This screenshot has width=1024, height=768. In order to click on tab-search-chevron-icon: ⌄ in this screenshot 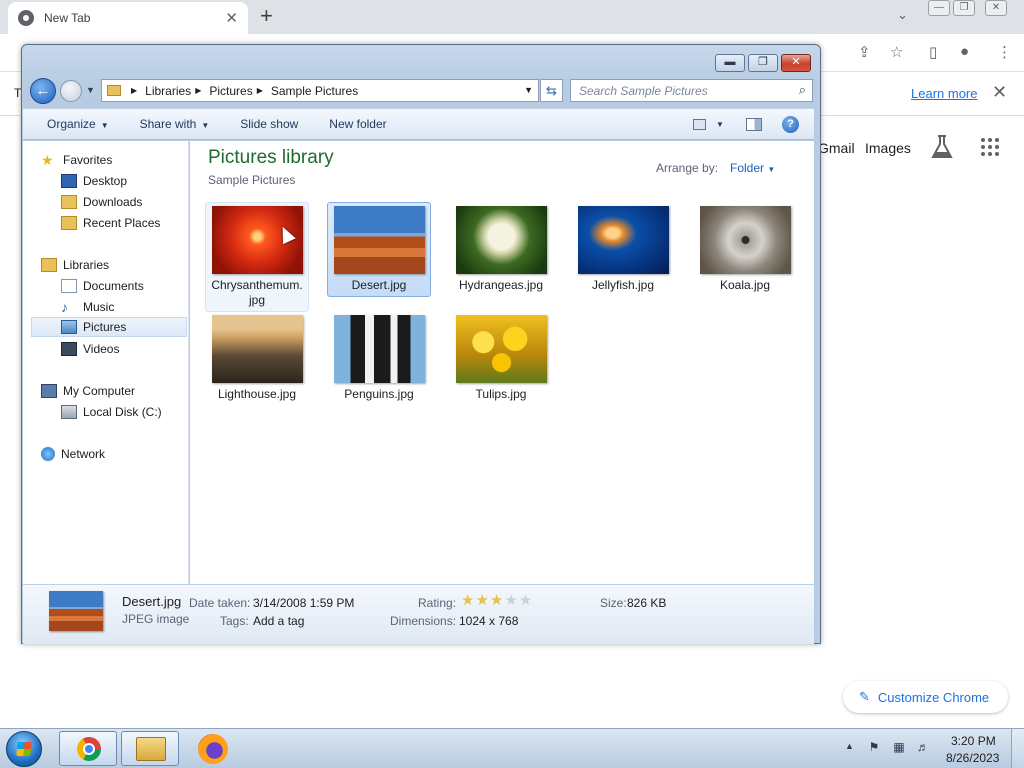, I will do `click(902, 15)`.